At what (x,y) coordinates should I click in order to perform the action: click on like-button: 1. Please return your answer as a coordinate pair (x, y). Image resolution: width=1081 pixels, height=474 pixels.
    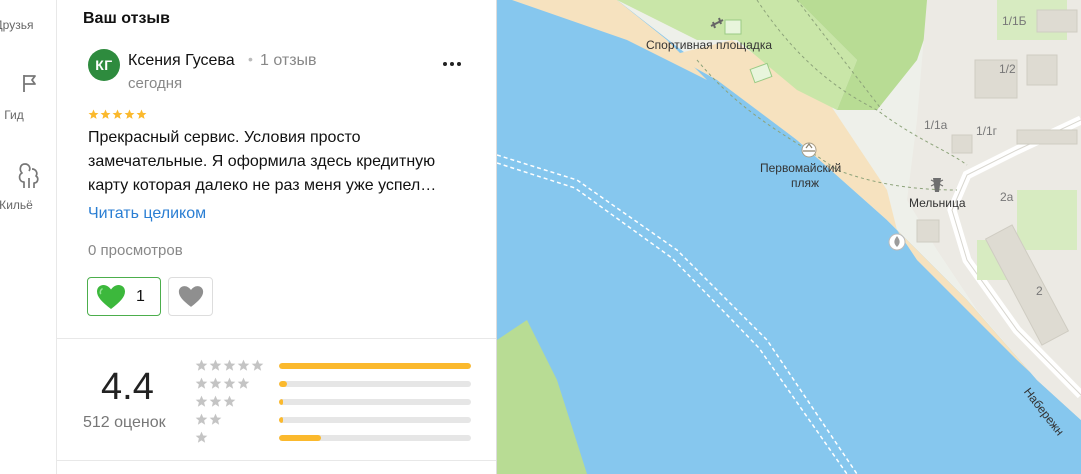
    Looking at the image, I should click on (124, 296).